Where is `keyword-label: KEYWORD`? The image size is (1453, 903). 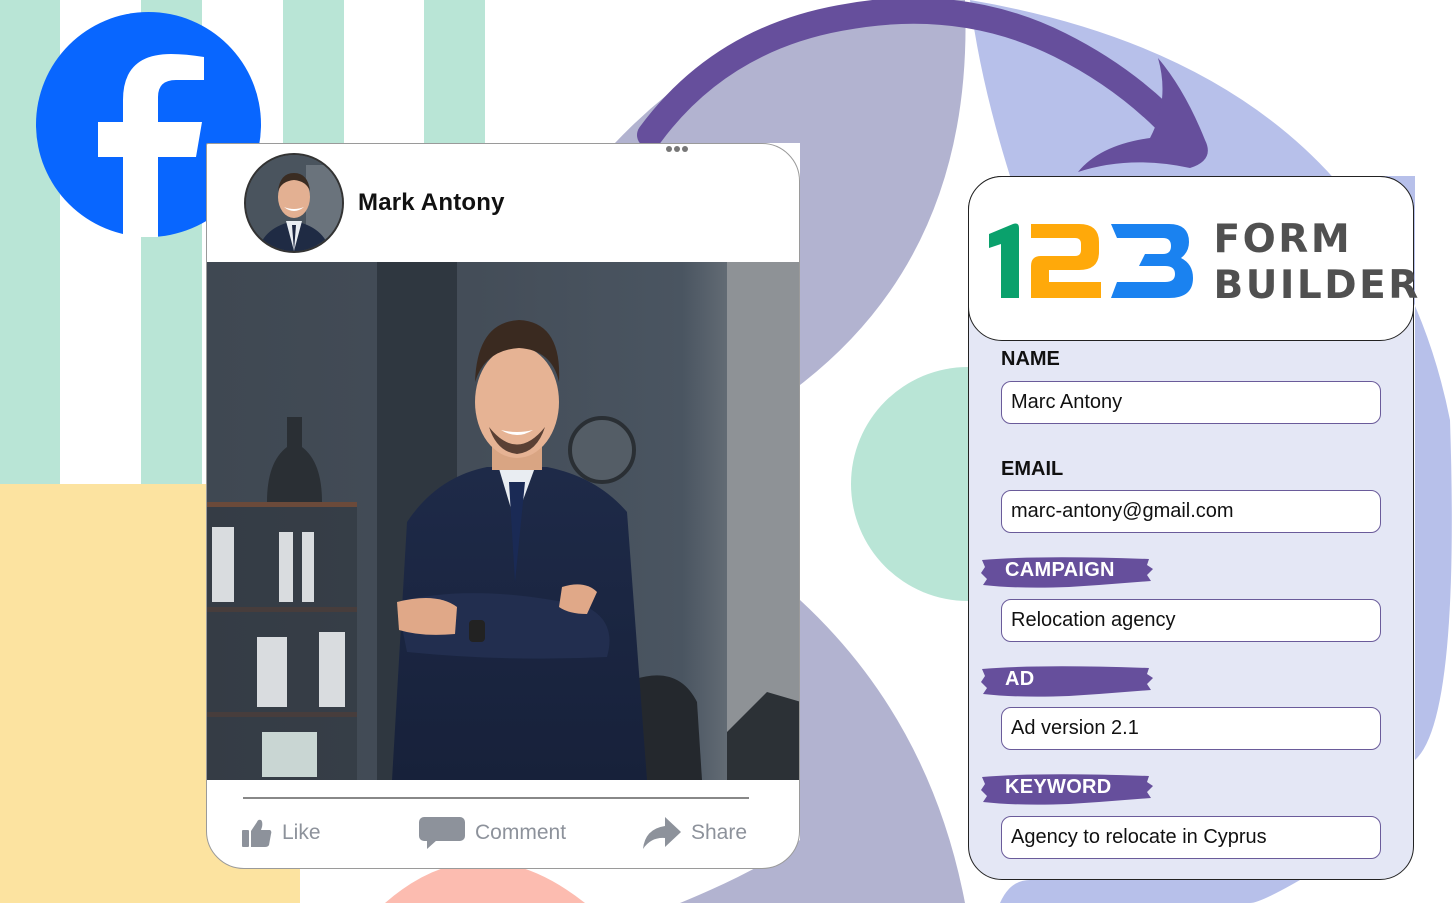
keyword-label: KEYWORD is located at coordinates (1066, 788).